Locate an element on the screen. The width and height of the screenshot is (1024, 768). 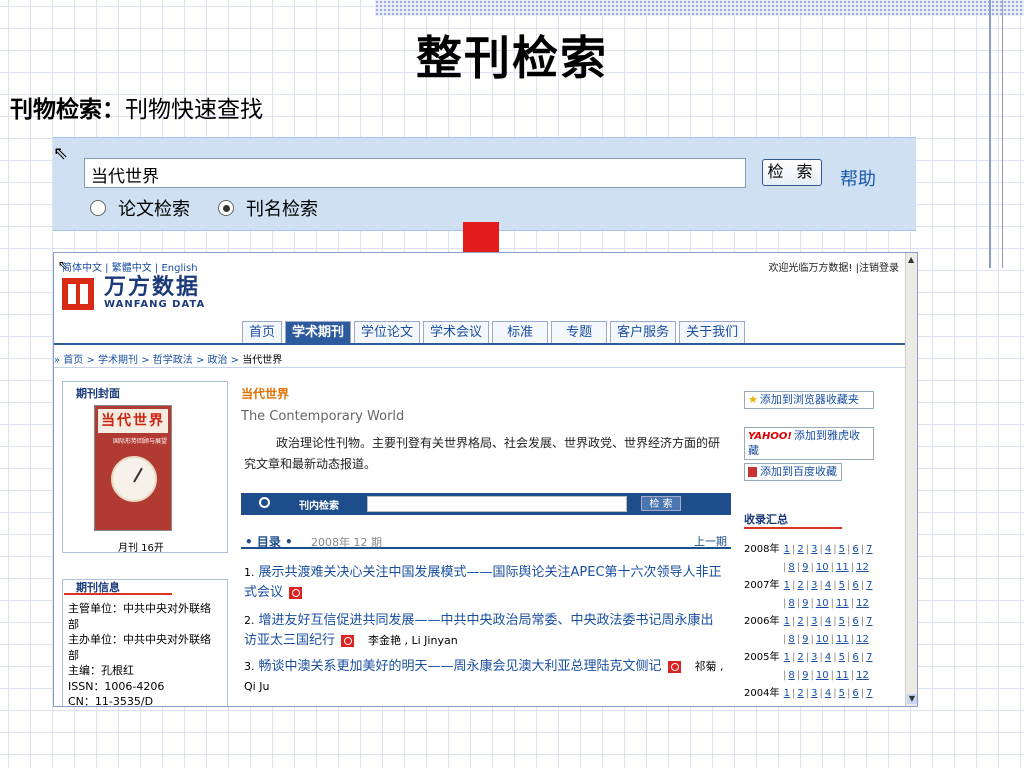
language-links: 简体中文 | 繁體中文 | English is located at coordinates (130, 266).